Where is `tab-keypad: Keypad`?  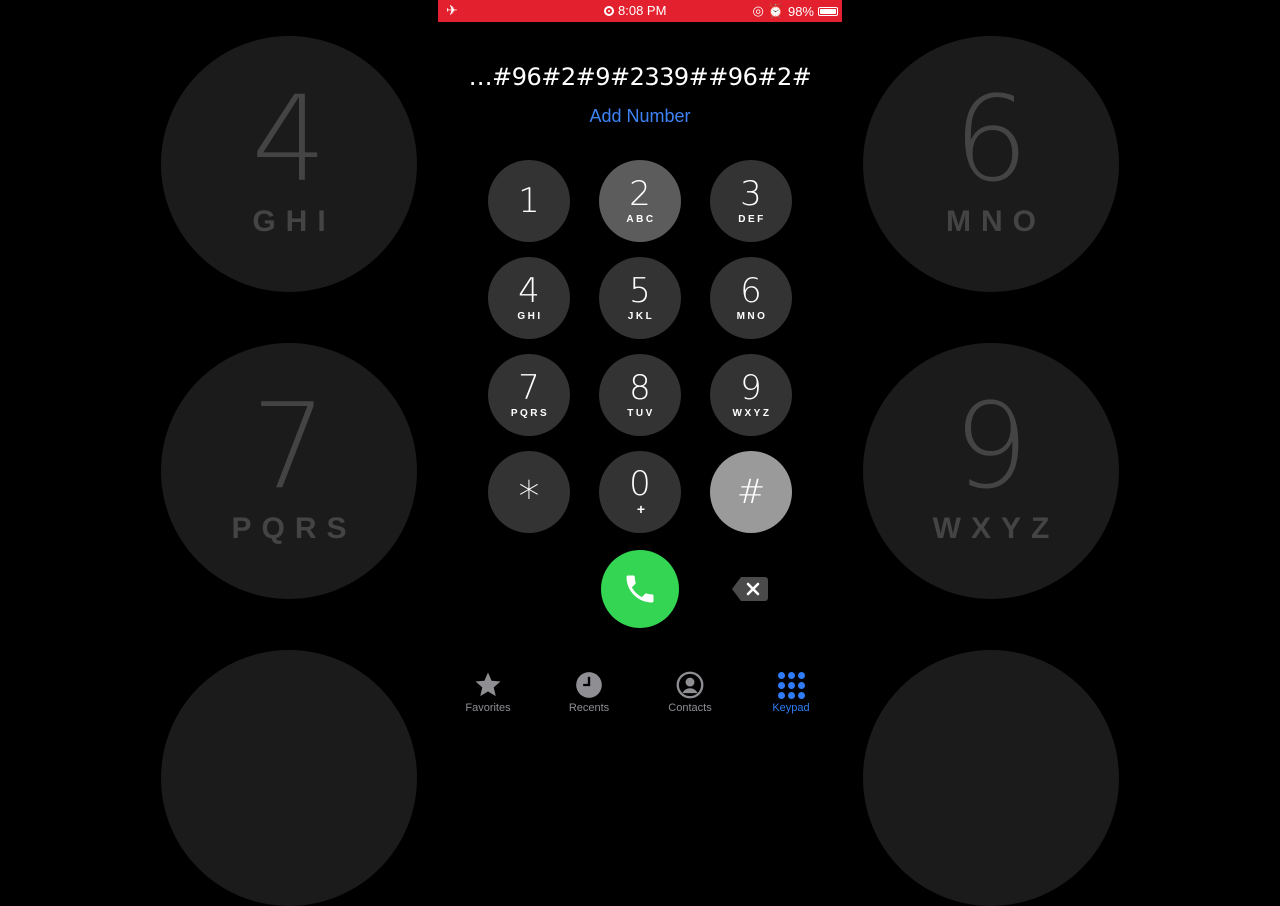 tab-keypad: Keypad is located at coordinates (791, 691).